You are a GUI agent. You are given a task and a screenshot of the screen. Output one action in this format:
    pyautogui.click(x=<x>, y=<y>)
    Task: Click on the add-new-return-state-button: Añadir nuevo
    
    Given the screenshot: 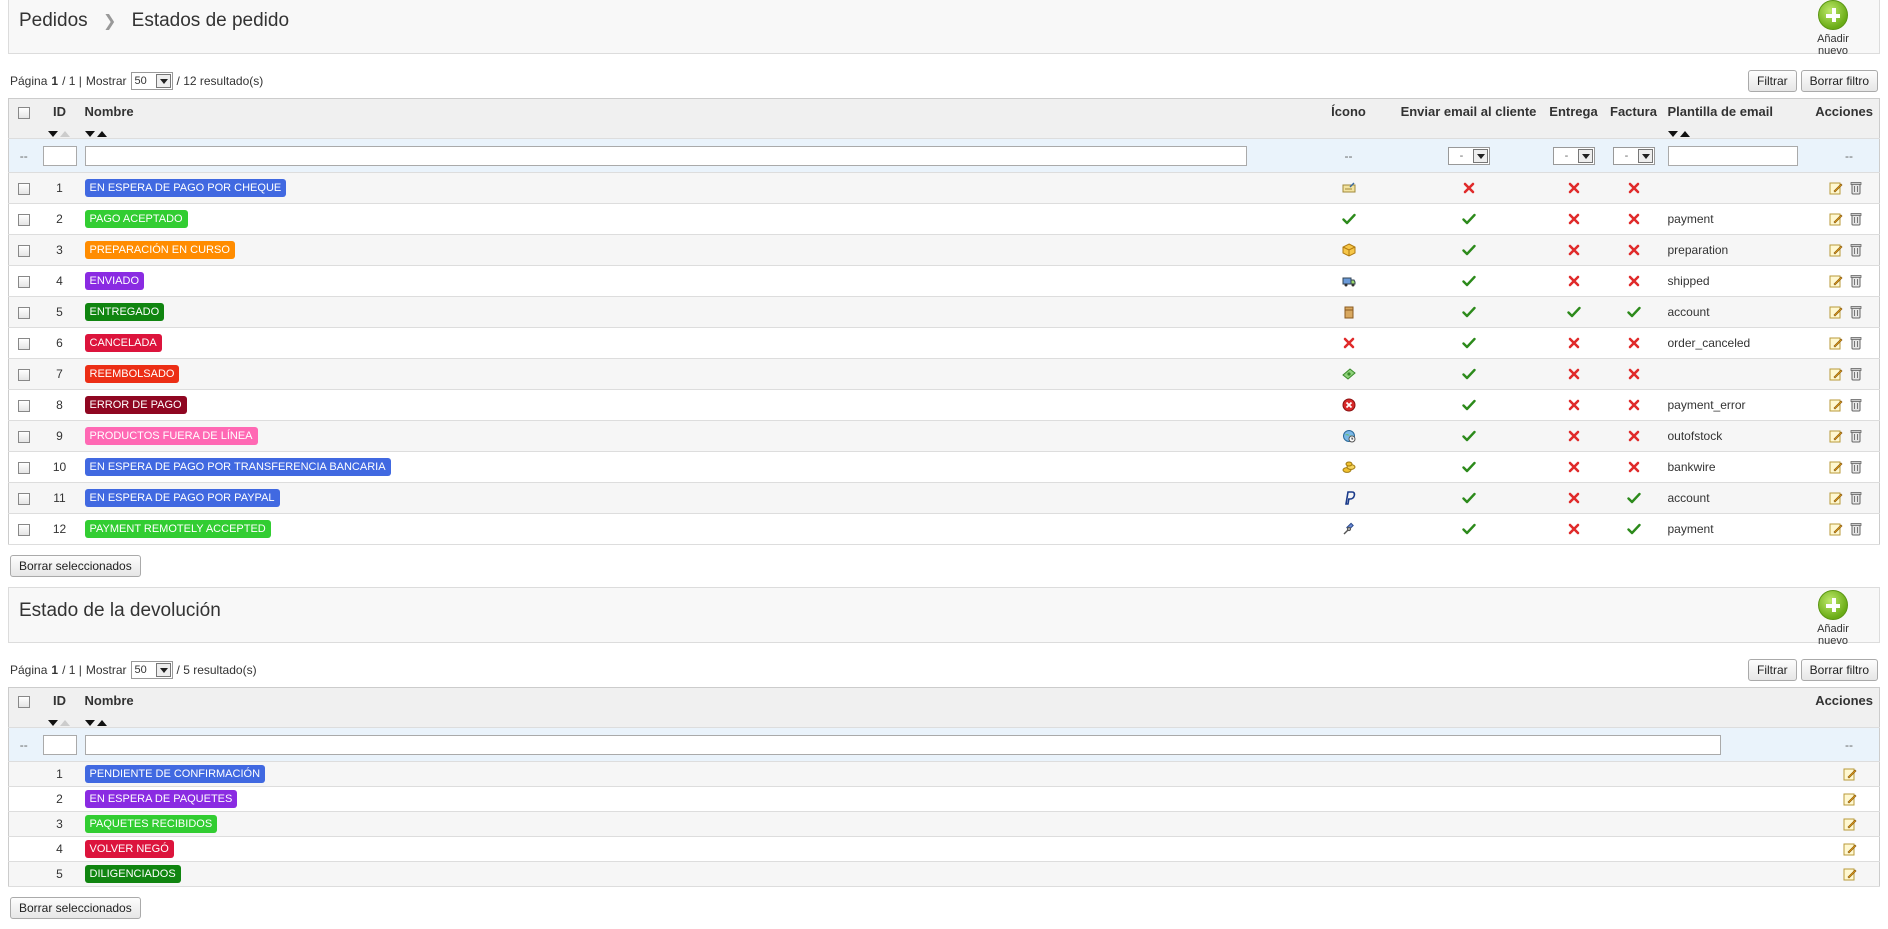 What is the action you would take?
    pyautogui.click(x=1833, y=618)
    